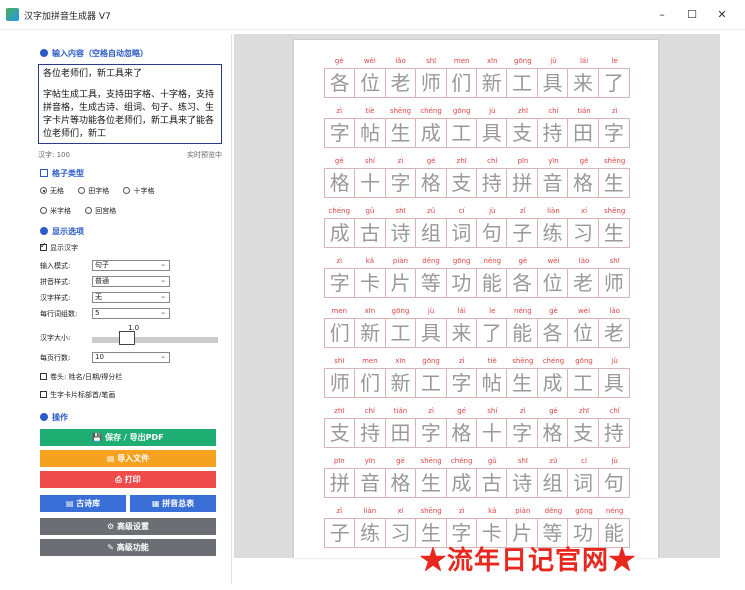  I want to click on radio-shi: 十字格, so click(138, 191).